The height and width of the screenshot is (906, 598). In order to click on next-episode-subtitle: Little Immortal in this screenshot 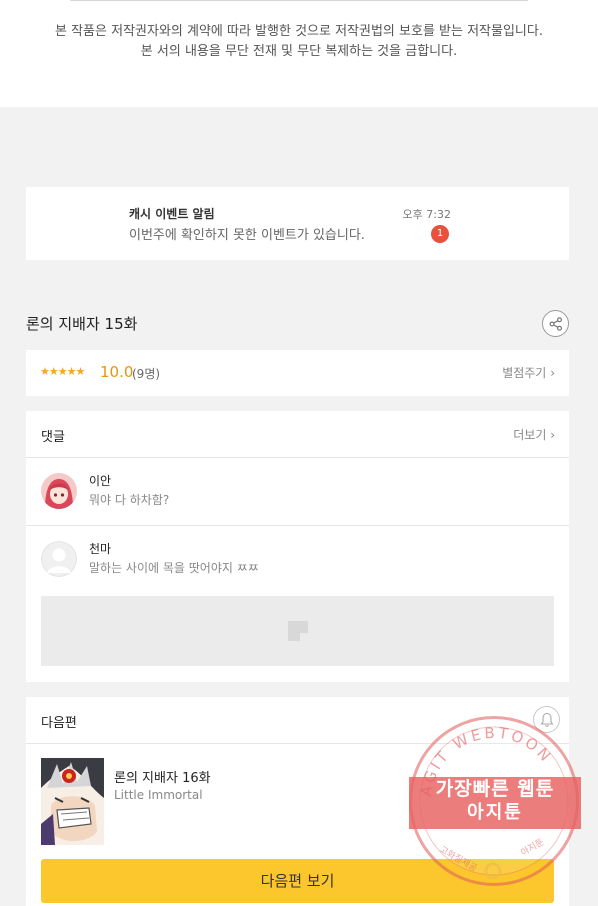, I will do `click(158, 795)`.